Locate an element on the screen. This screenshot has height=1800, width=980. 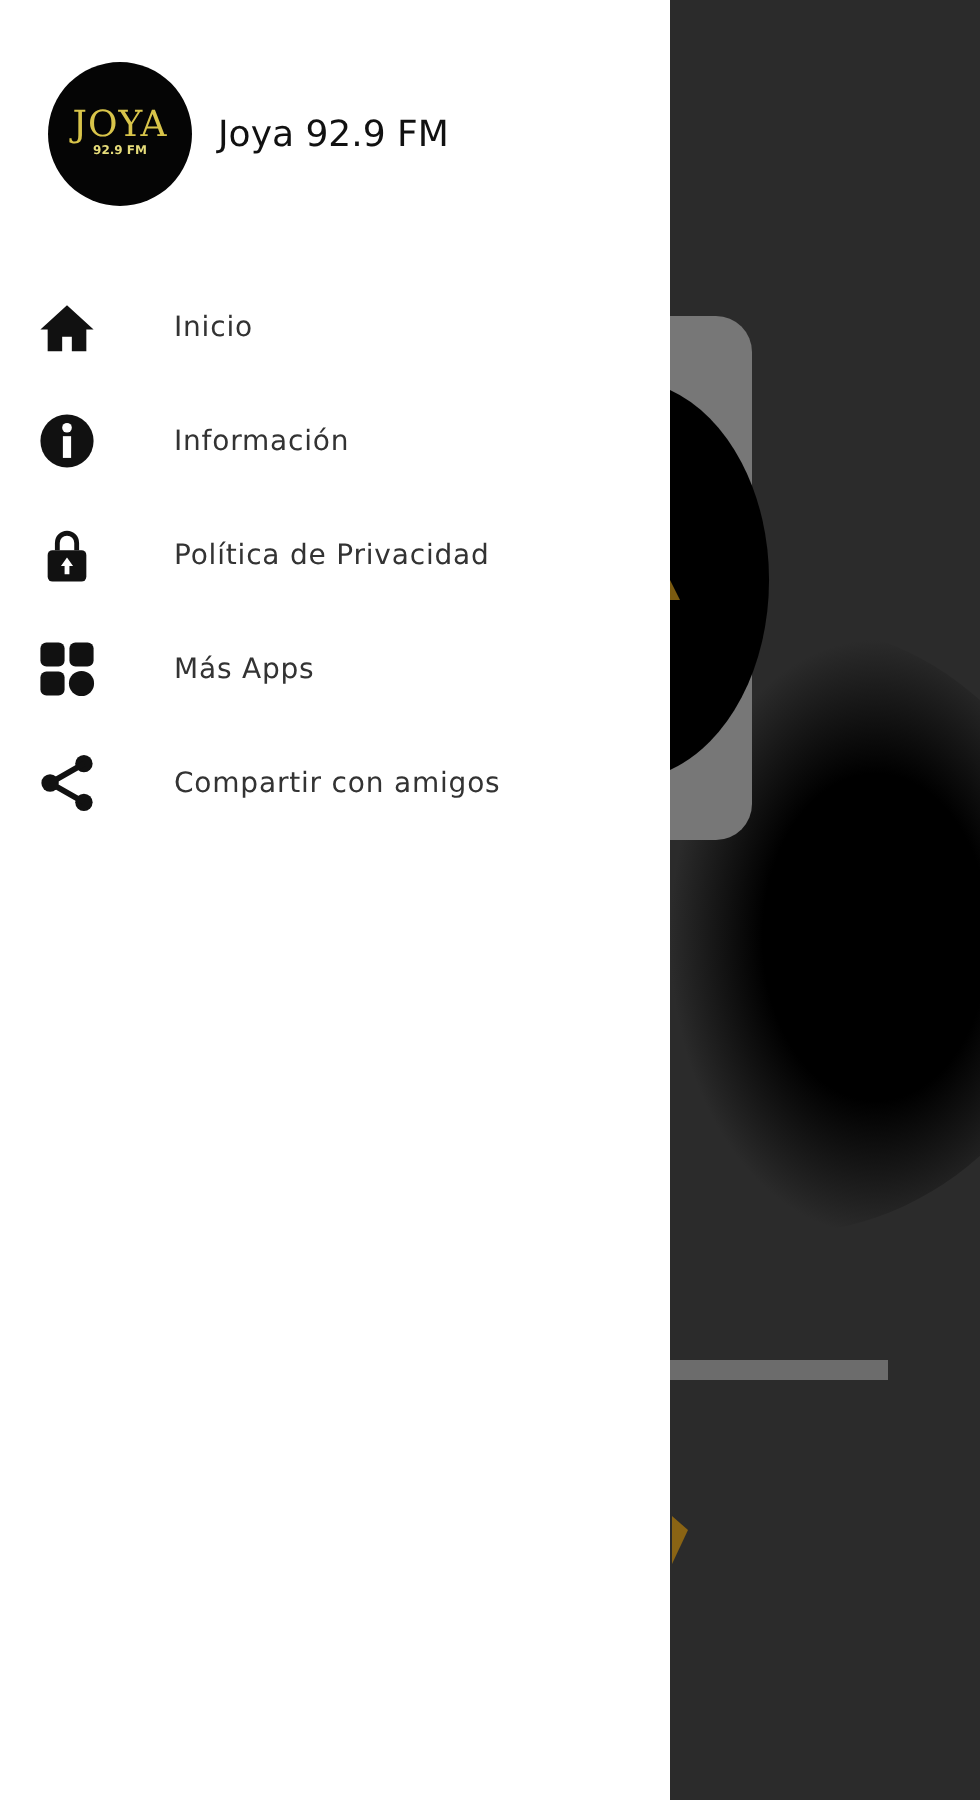
app-title: Joya 92.9 FM is located at coordinates (333, 134).